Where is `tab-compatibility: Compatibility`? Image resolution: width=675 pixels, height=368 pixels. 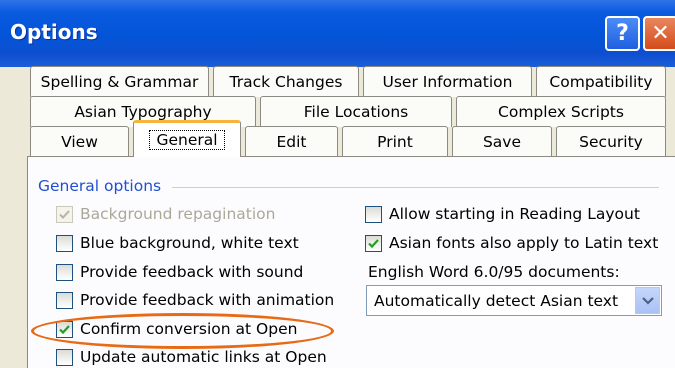
tab-compatibility: Compatibility is located at coordinates (601, 81).